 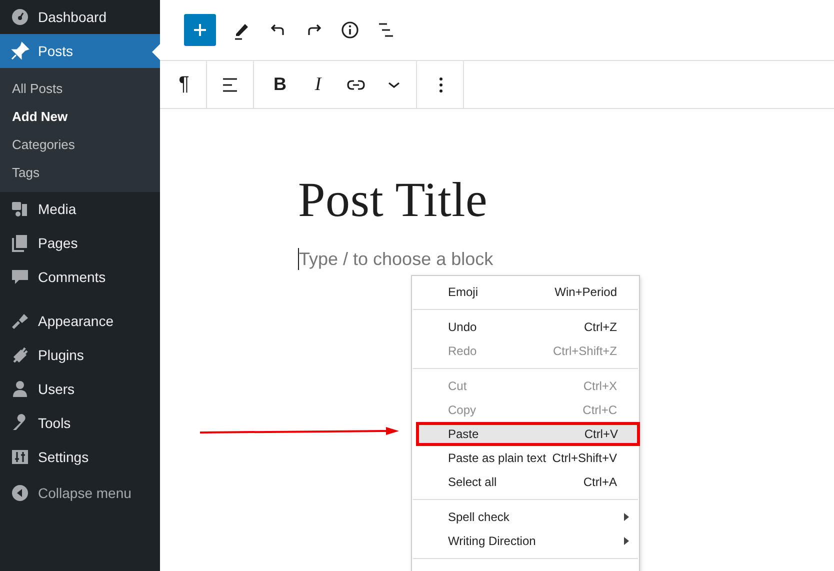 What do you see at coordinates (80, 389) in the screenshot?
I see `sidebar-item: Users` at bounding box center [80, 389].